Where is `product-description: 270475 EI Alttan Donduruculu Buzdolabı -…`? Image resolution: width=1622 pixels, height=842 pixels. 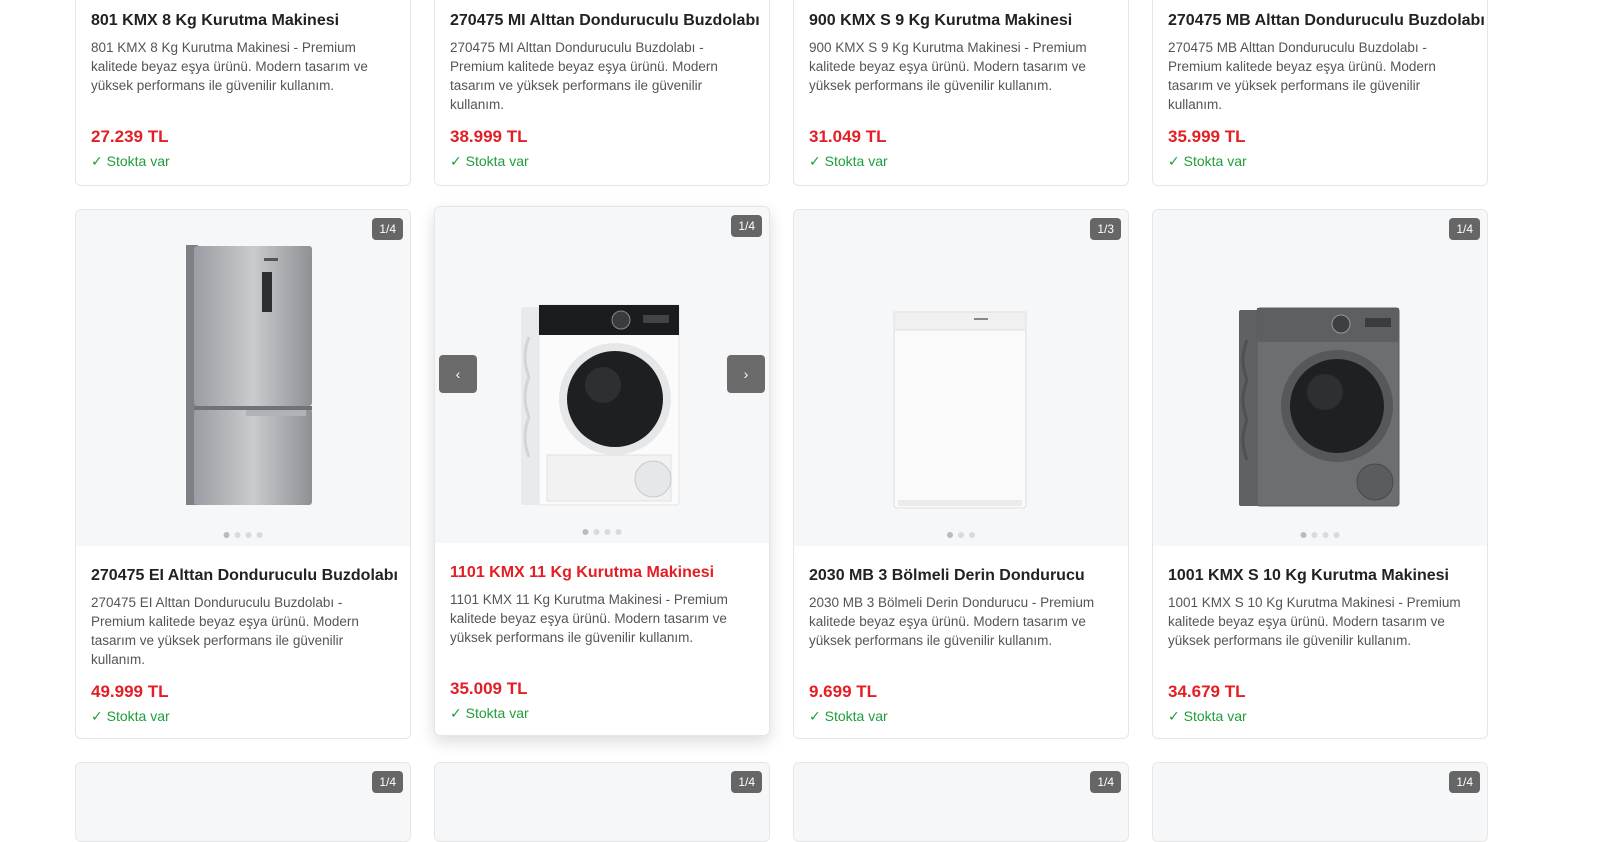
product-description: 270475 EI Alttan Donduruculu Buzdolabı -… is located at coordinates (225, 631).